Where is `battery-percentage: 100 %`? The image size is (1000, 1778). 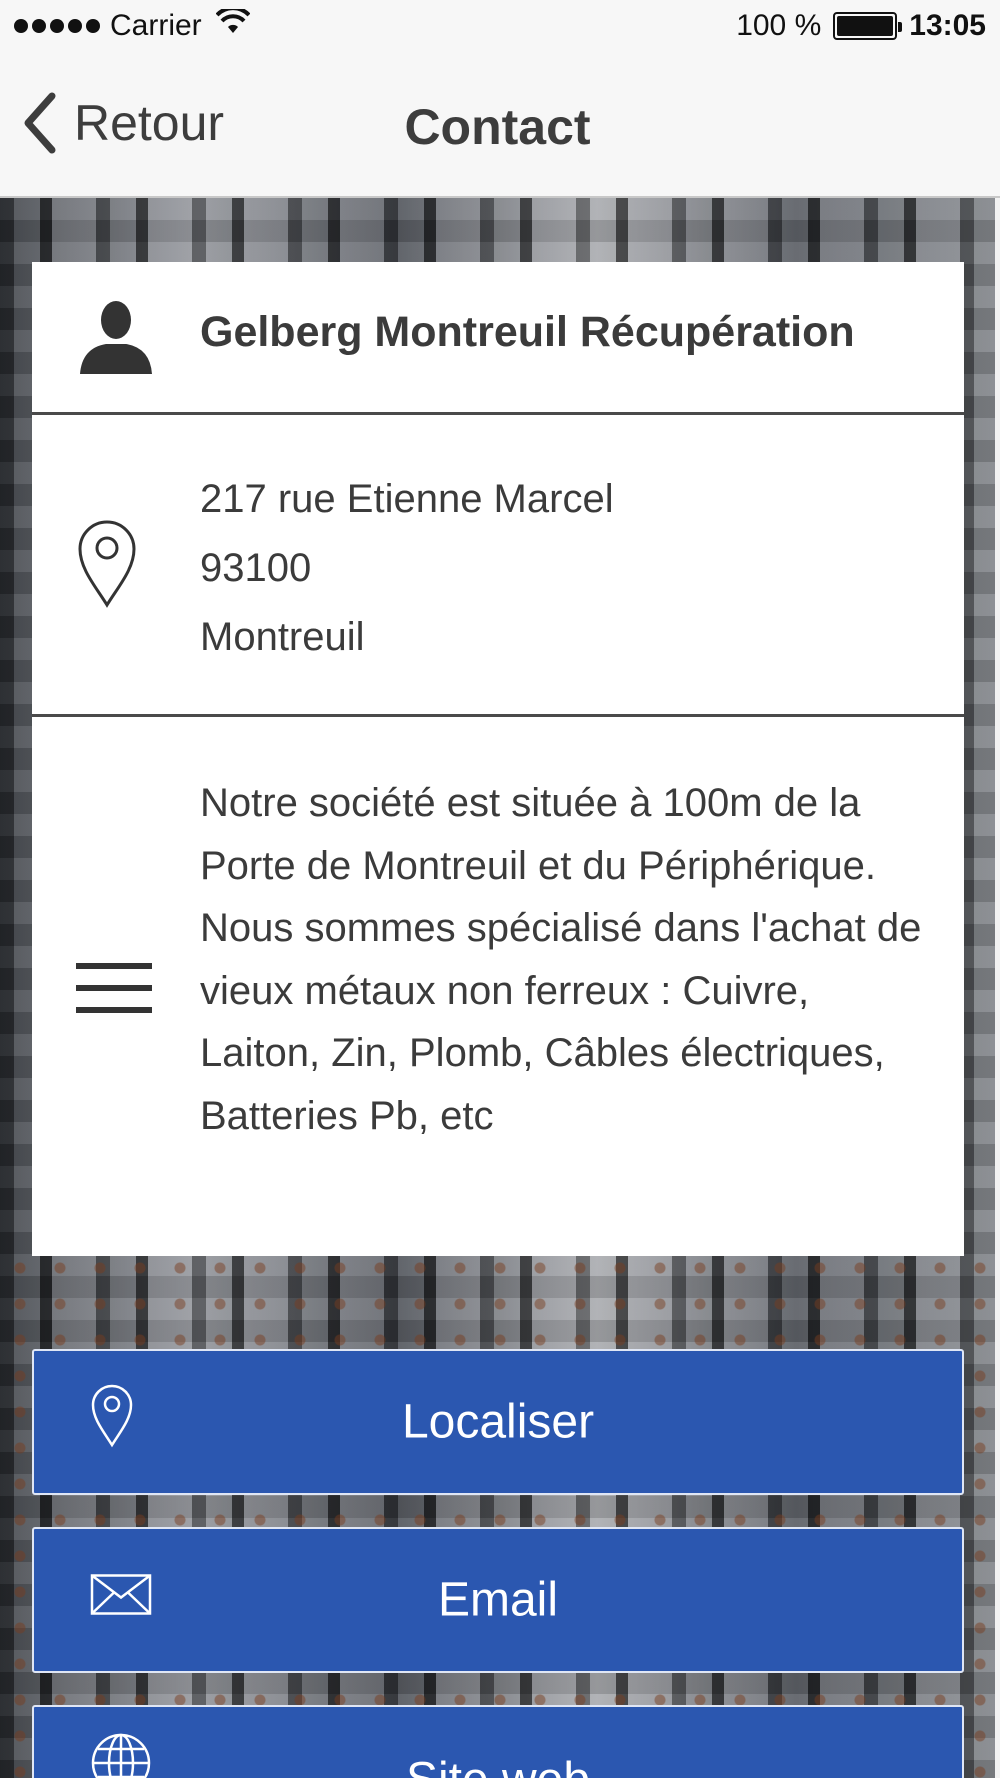 battery-percentage: 100 % is located at coordinates (779, 25).